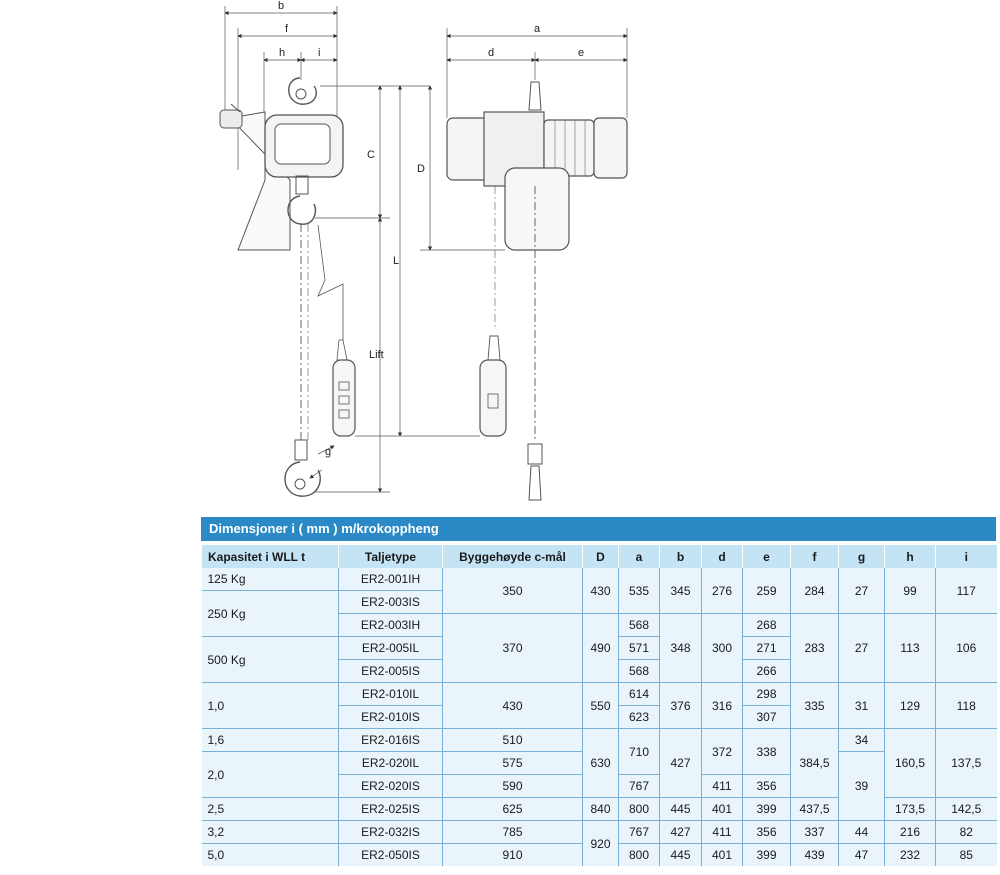  What do you see at coordinates (722, 556) in the screenshot?
I see `col-header-d: d` at bounding box center [722, 556].